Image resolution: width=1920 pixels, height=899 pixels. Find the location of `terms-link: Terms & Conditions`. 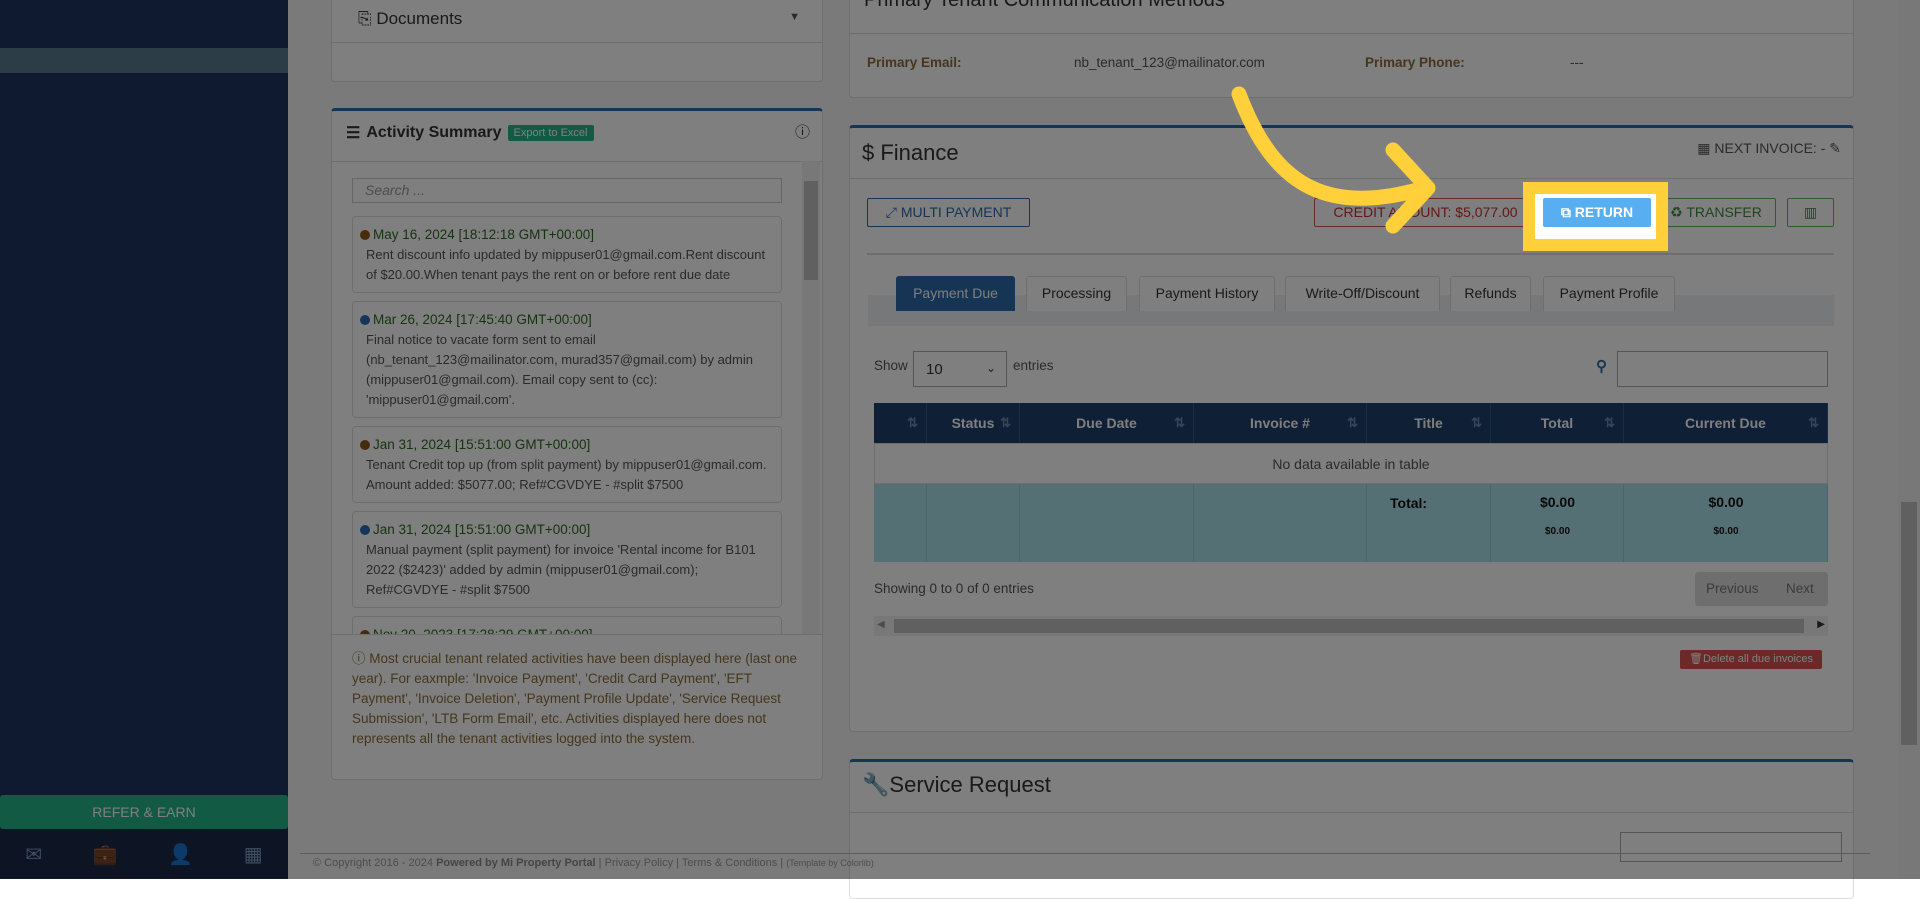

terms-link: Terms & Conditions is located at coordinates (729, 863).